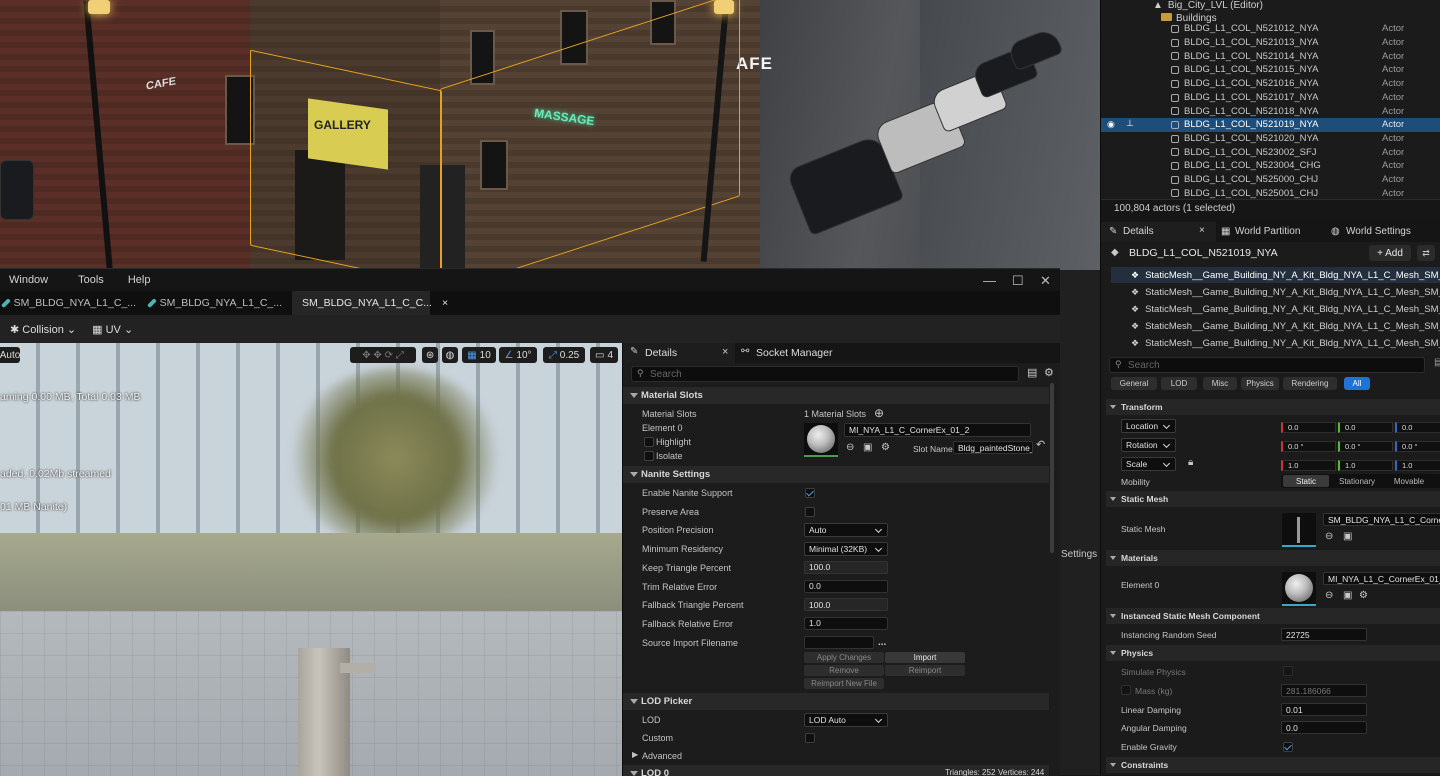  Describe the element at coordinates (450, 355) in the screenshot. I see `world-local-icon: ◍` at that location.